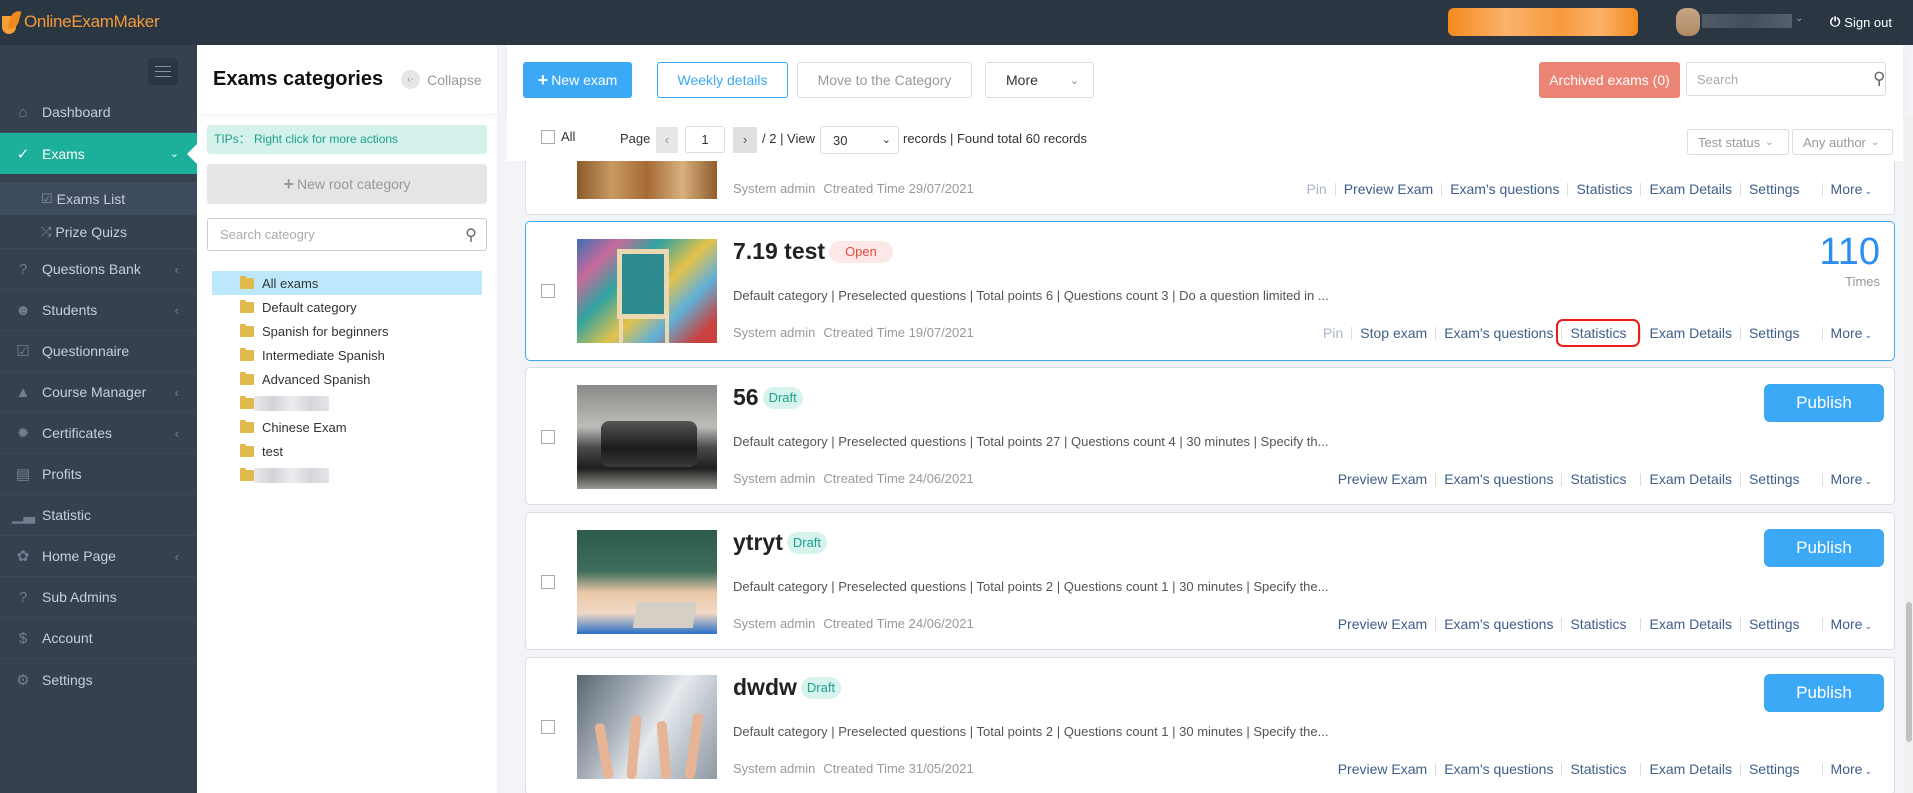 Image resolution: width=1913 pixels, height=793 pixels. What do you see at coordinates (1861, 22) in the screenshot?
I see `sign-out-button: ⏻ Sign out` at bounding box center [1861, 22].